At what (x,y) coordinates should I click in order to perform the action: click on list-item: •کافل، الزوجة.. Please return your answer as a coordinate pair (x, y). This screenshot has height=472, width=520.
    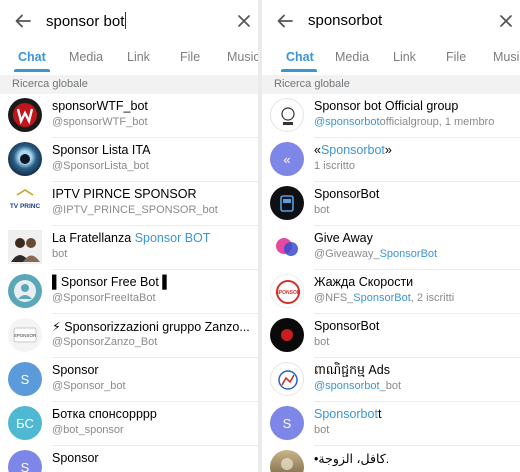
    Looking at the image, I should click on (391, 459).